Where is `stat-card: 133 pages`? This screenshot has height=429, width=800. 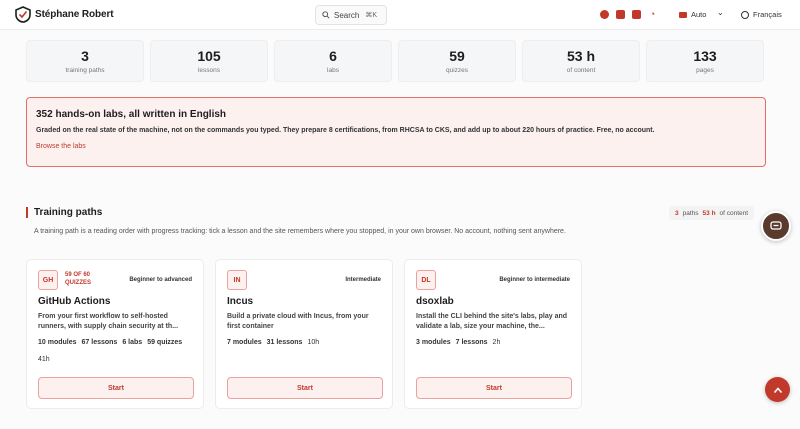 stat-card: 133 pages is located at coordinates (705, 61).